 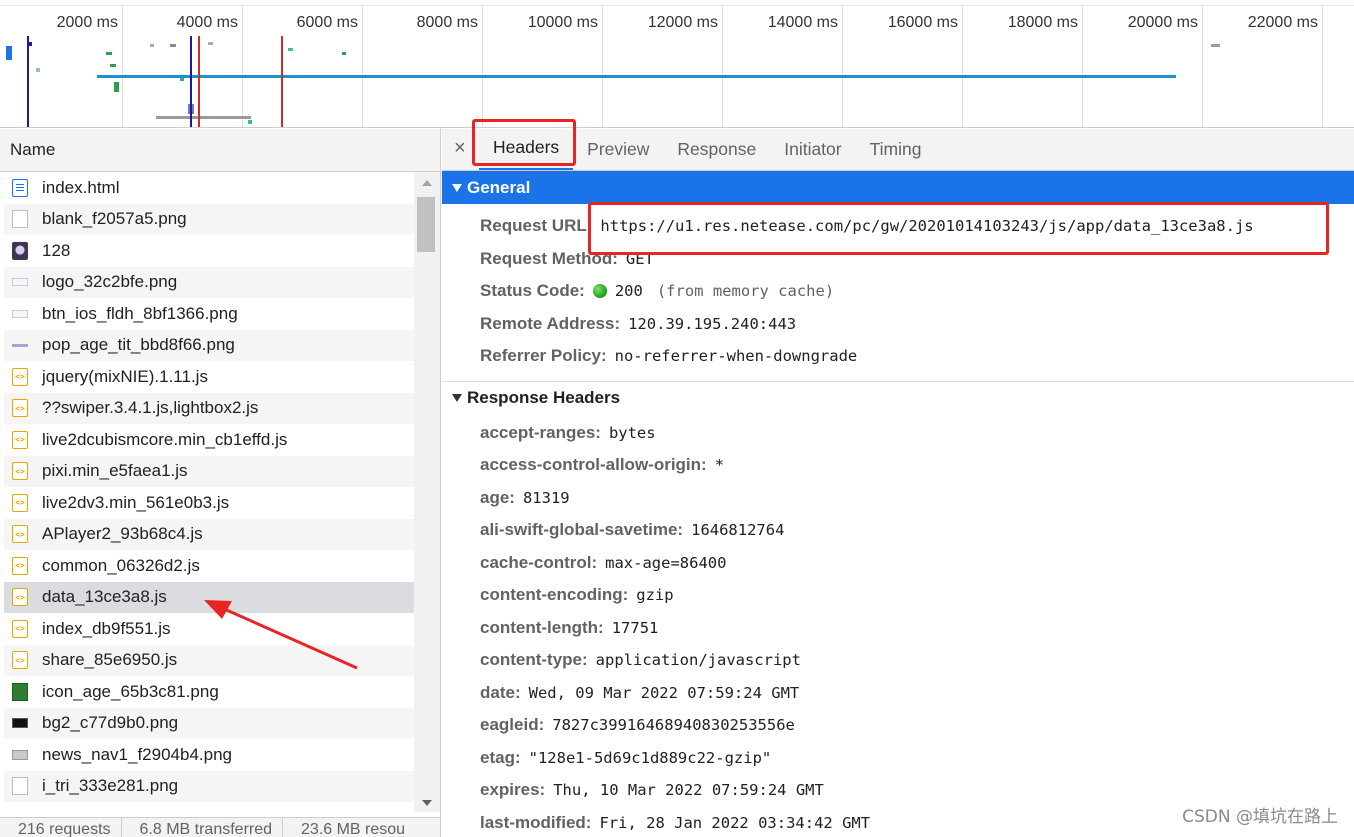 I want to click on header-value: Thu, 10 Mar 2022 07:59:24 GMT, so click(x=688, y=790).